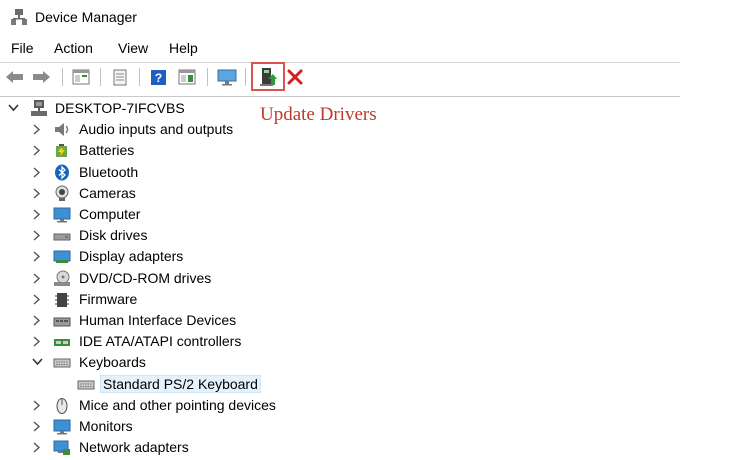  I want to click on tree-category-item: Audio inputs and outputs, so click(210, 129).